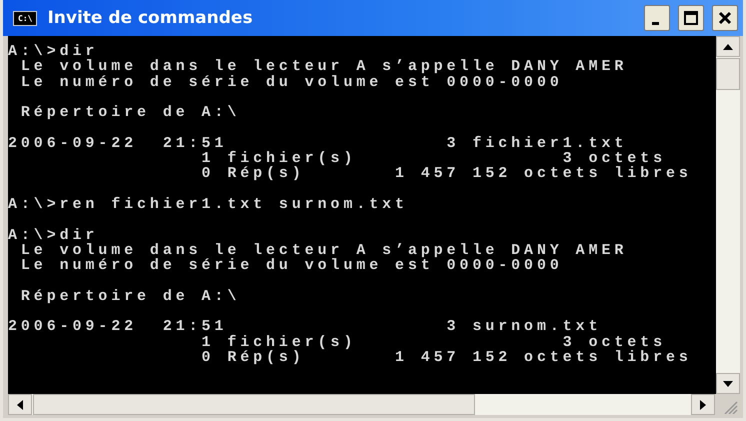 Image resolution: width=746 pixels, height=421 pixels. I want to click on minimize-button, so click(657, 18).